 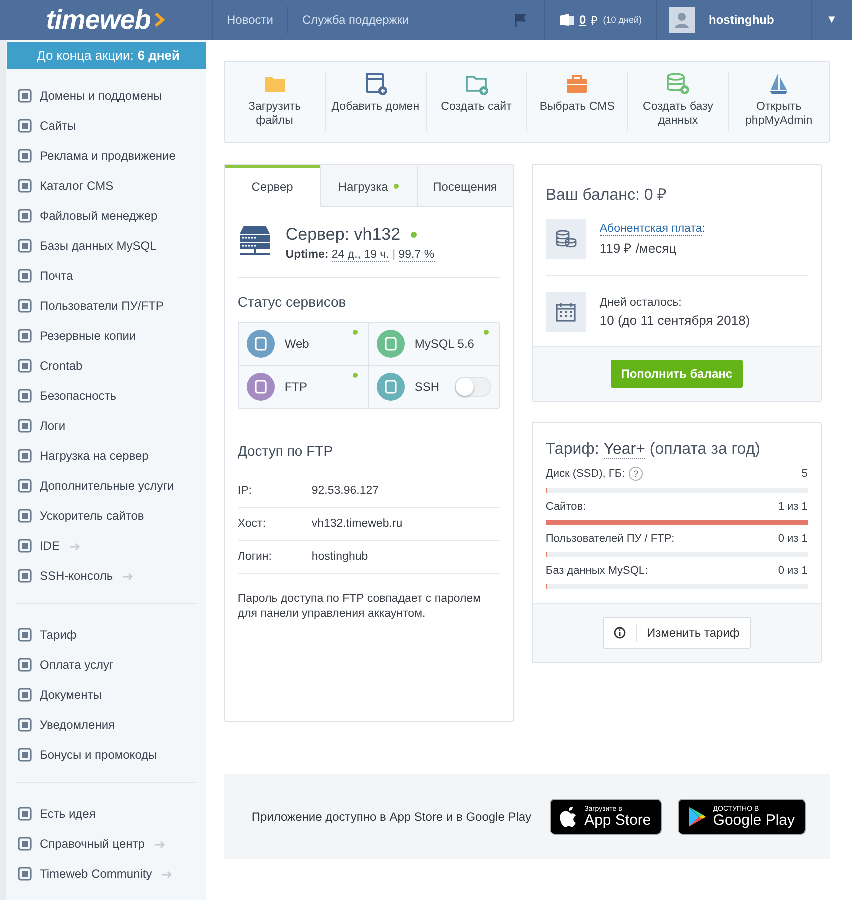 I want to click on sidebar-item: Резервные копии, so click(x=88, y=336).